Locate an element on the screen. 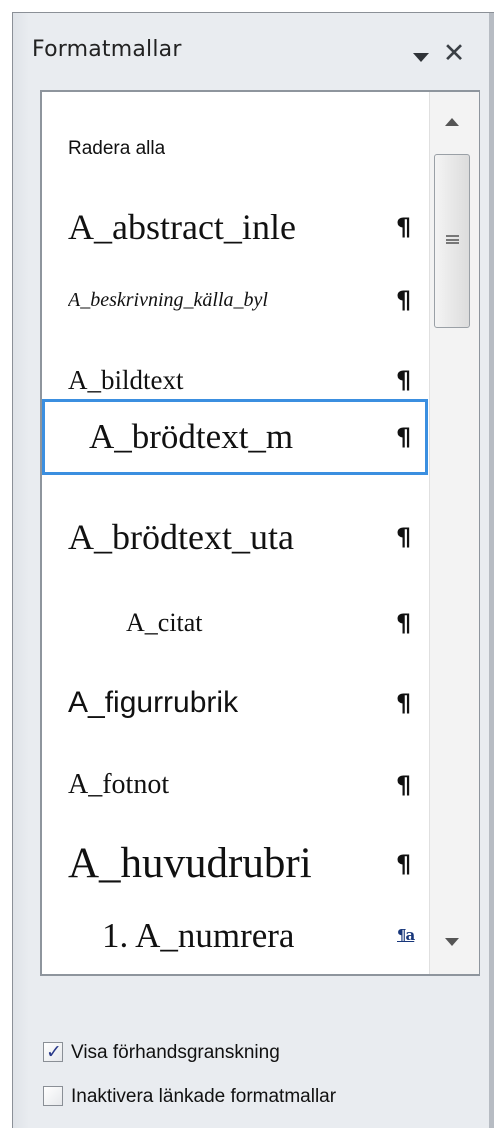 Image resolution: width=498 pixels, height=1128 pixels. style-item-label: A_brödtext_m is located at coordinates (191, 436).